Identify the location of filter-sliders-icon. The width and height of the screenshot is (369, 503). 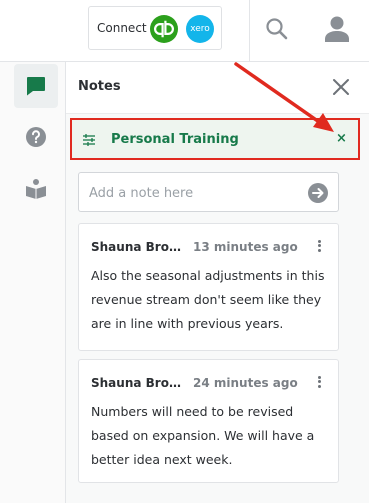
(89, 139).